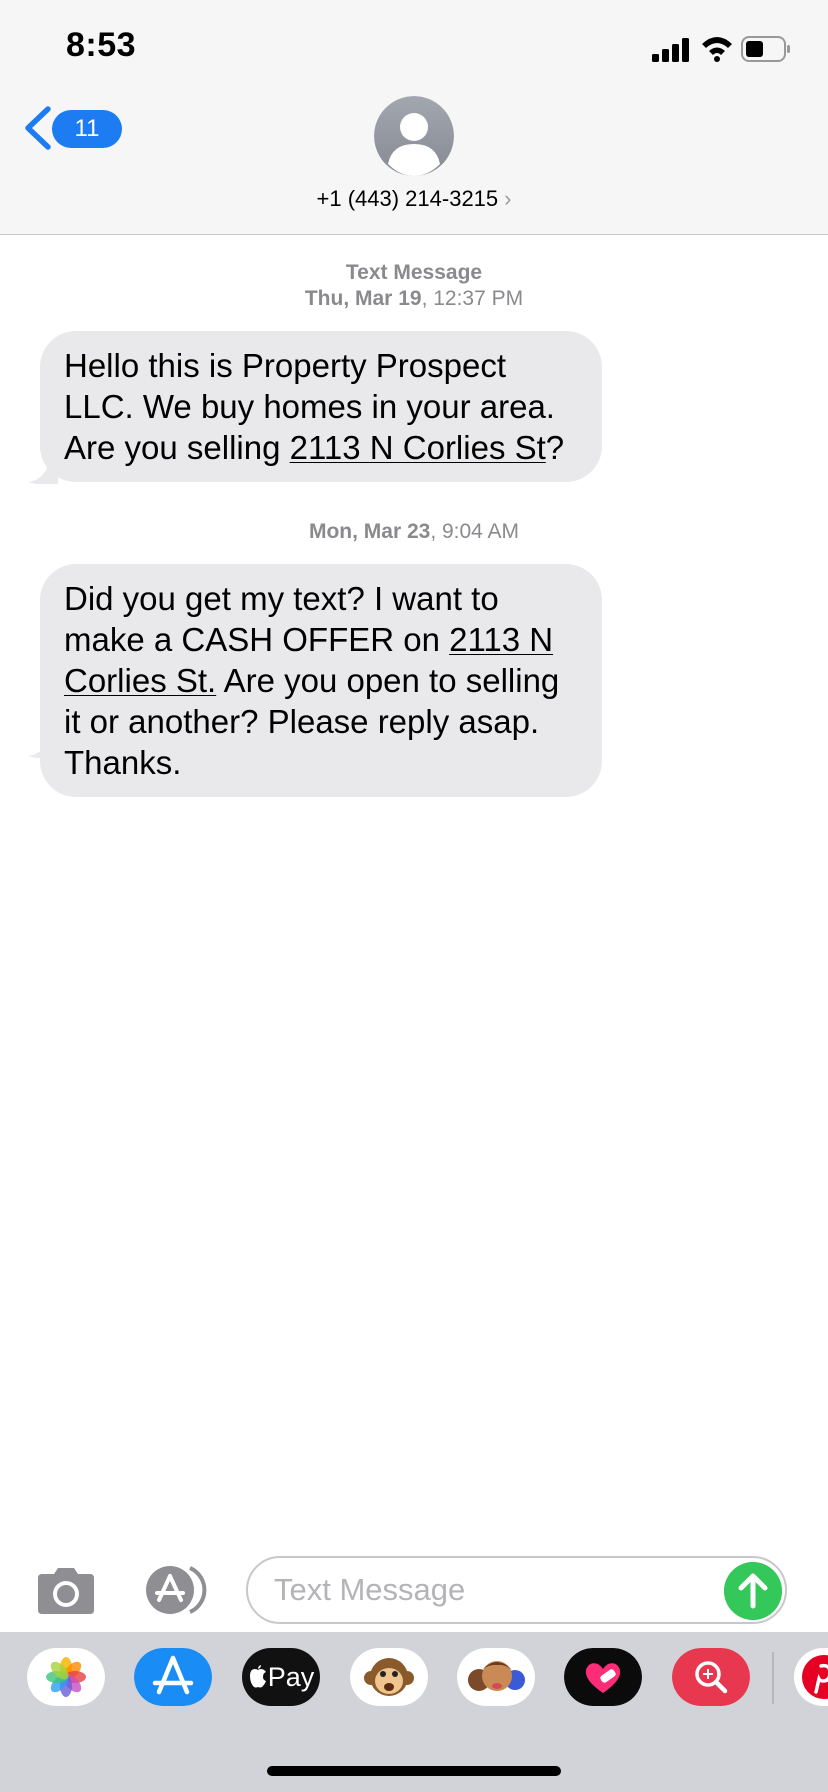 This screenshot has height=1792, width=828. Describe the element at coordinates (291, 1677) in the screenshot. I see `apple-pay-label: Pay` at that location.